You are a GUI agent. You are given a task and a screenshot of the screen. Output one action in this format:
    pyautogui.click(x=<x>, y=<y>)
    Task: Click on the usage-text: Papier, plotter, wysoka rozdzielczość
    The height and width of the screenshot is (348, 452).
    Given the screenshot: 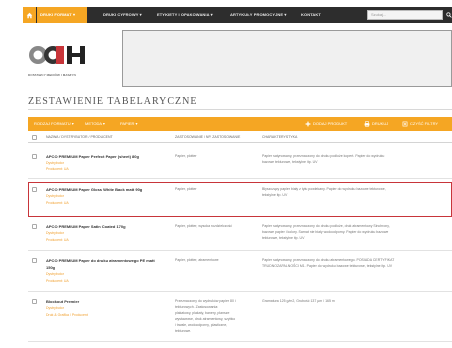 What is the action you would take?
    pyautogui.click(x=203, y=226)
    